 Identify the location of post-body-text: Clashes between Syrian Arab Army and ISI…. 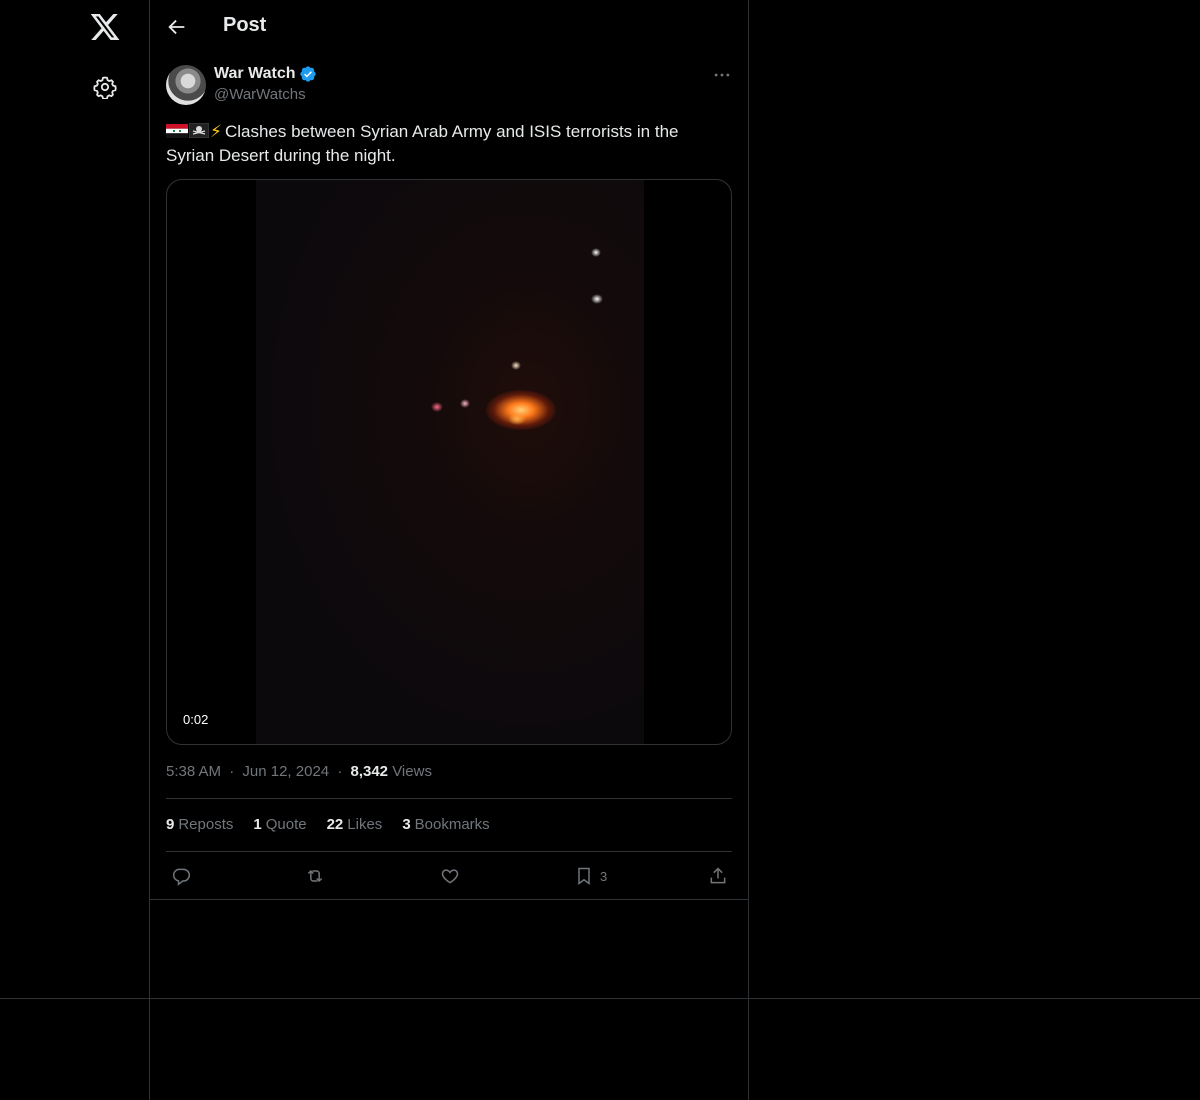
(422, 143).